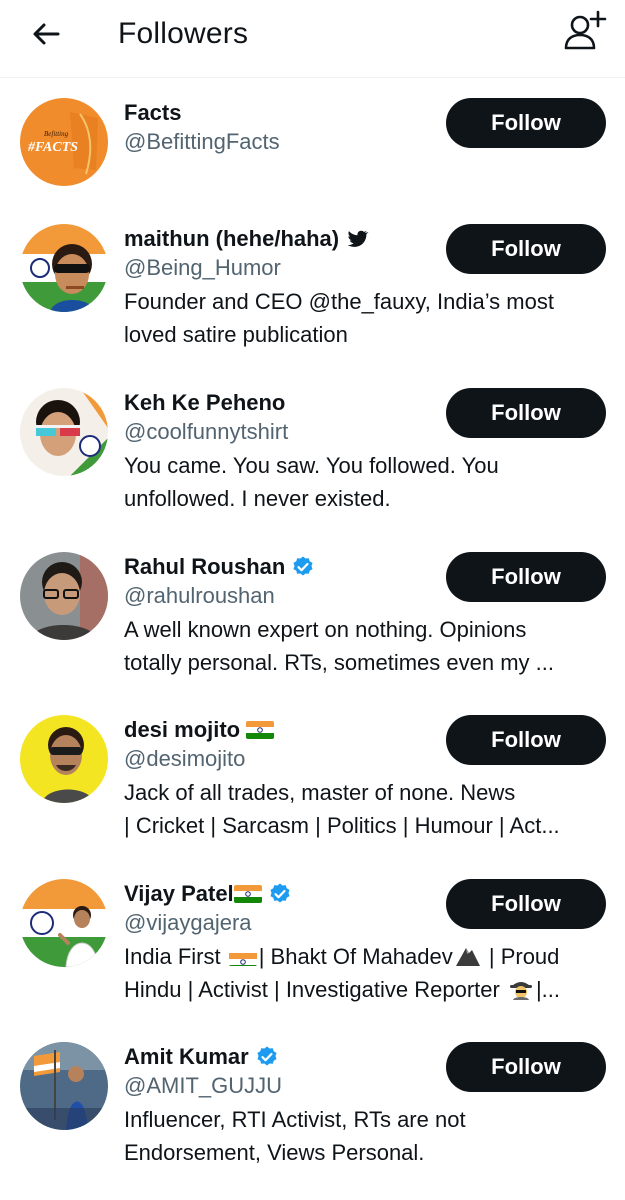  What do you see at coordinates (231, 239) in the screenshot?
I see `user-name: maithun (hehe/haha)` at bounding box center [231, 239].